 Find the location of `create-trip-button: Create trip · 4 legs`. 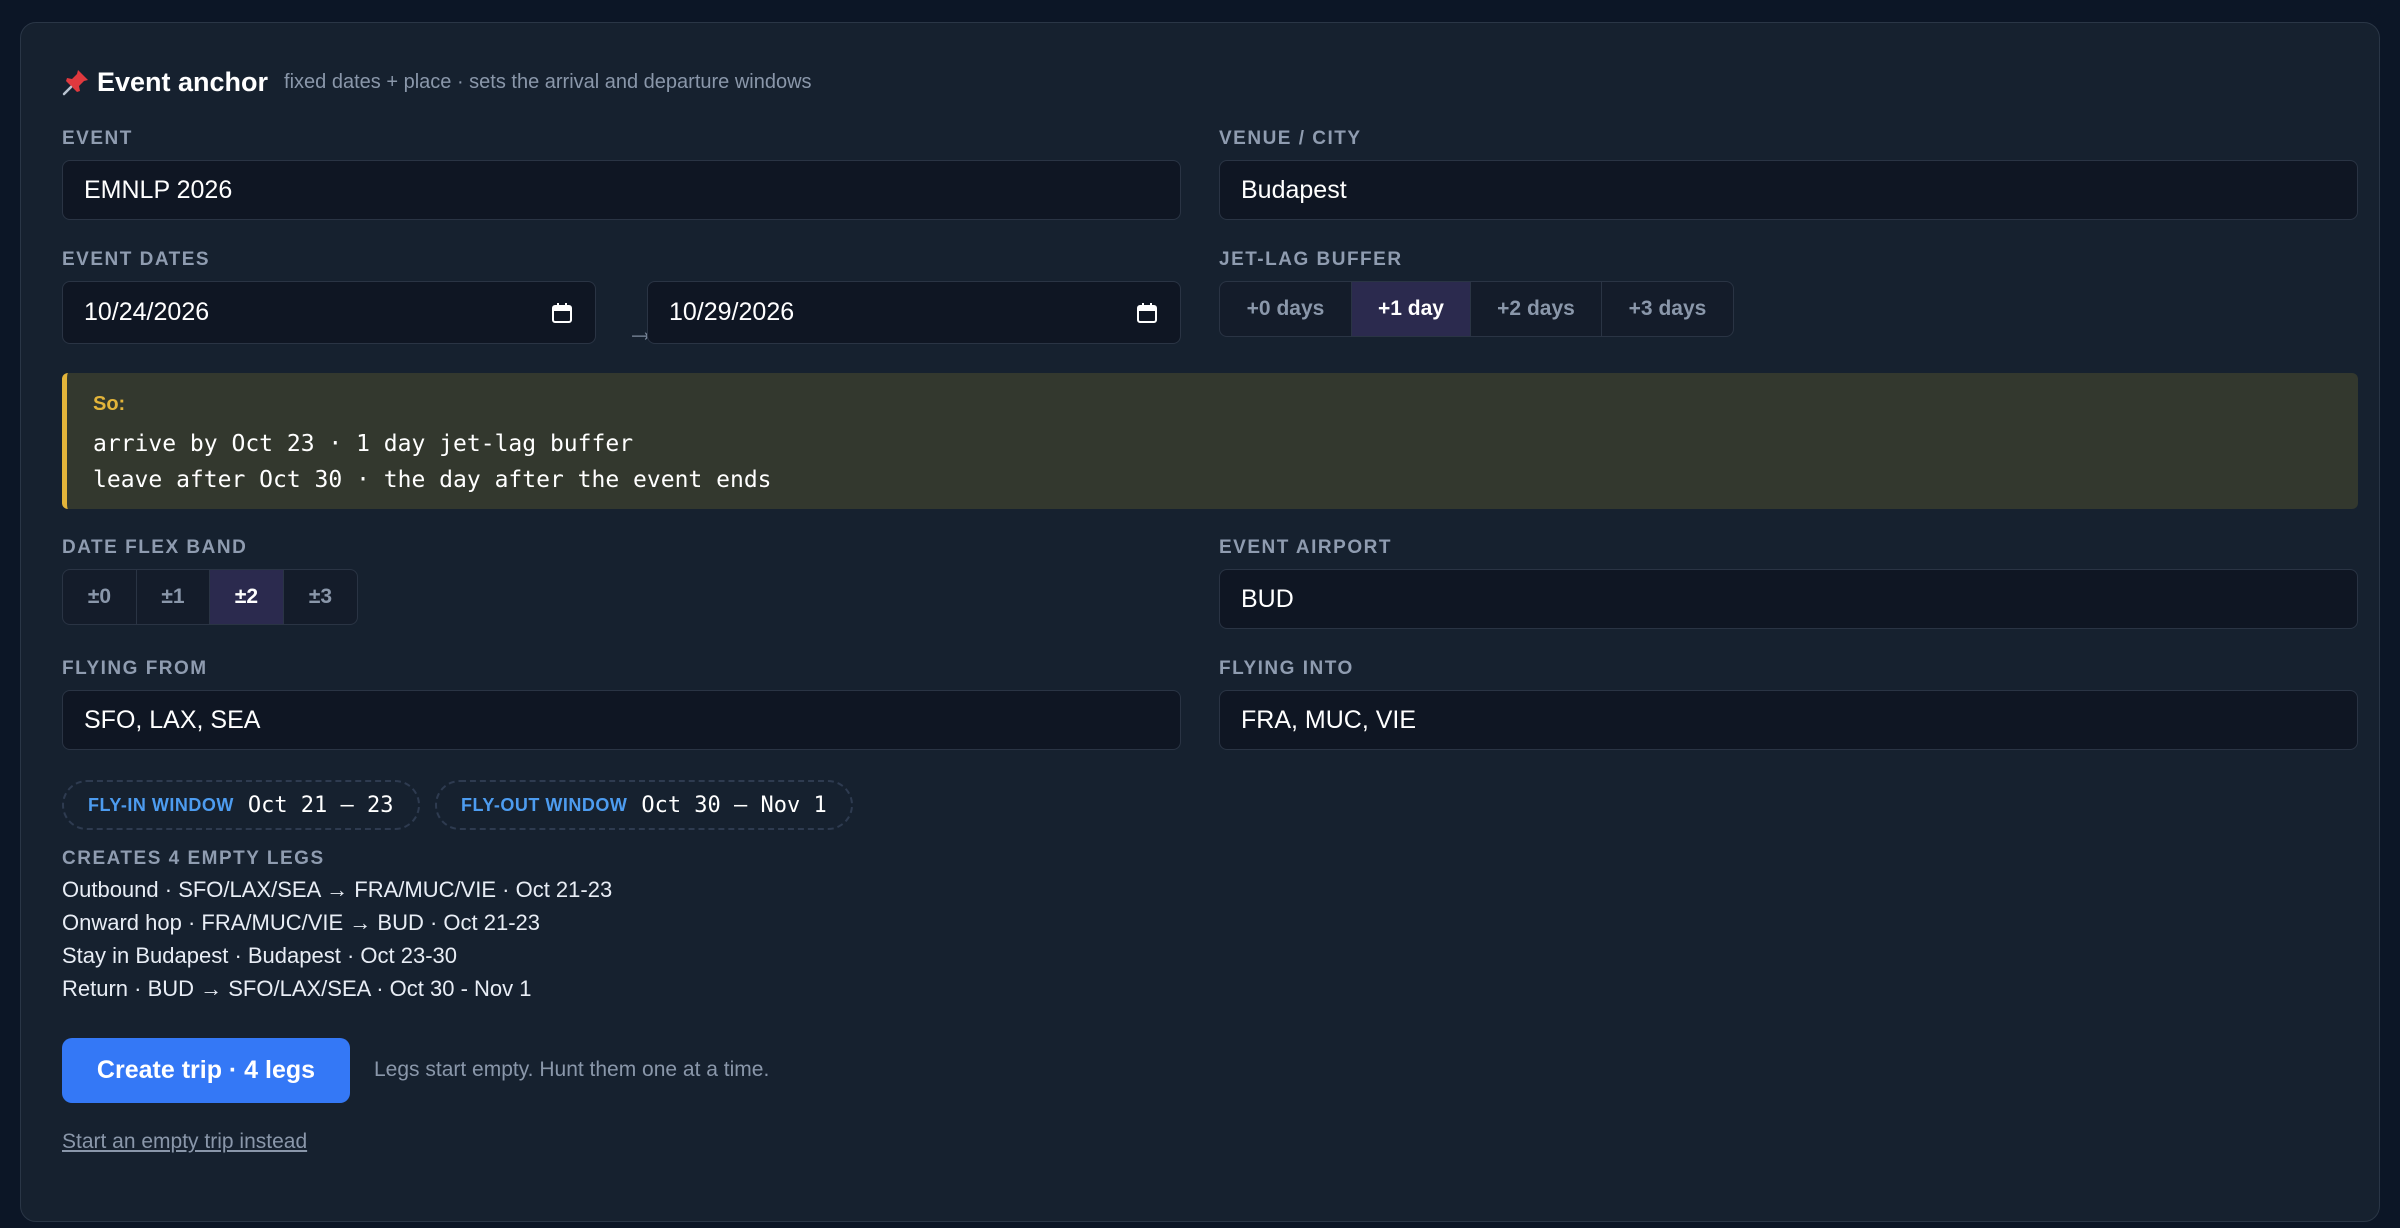

create-trip-button: Create trip · 4 legs is located at coordinates (206, 1070).